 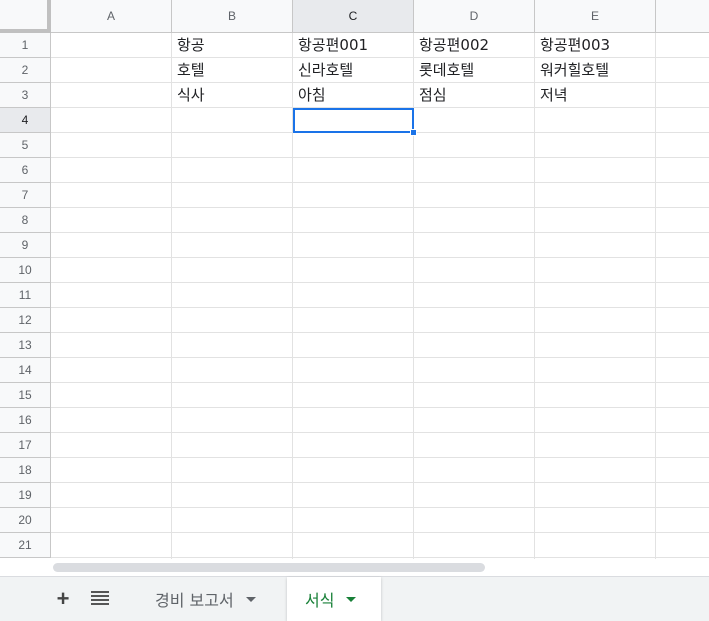 What do you see at coordinates (25, 45) in the screenshot?
I see `row-header-1: 1` at bounding box center [25, 45].